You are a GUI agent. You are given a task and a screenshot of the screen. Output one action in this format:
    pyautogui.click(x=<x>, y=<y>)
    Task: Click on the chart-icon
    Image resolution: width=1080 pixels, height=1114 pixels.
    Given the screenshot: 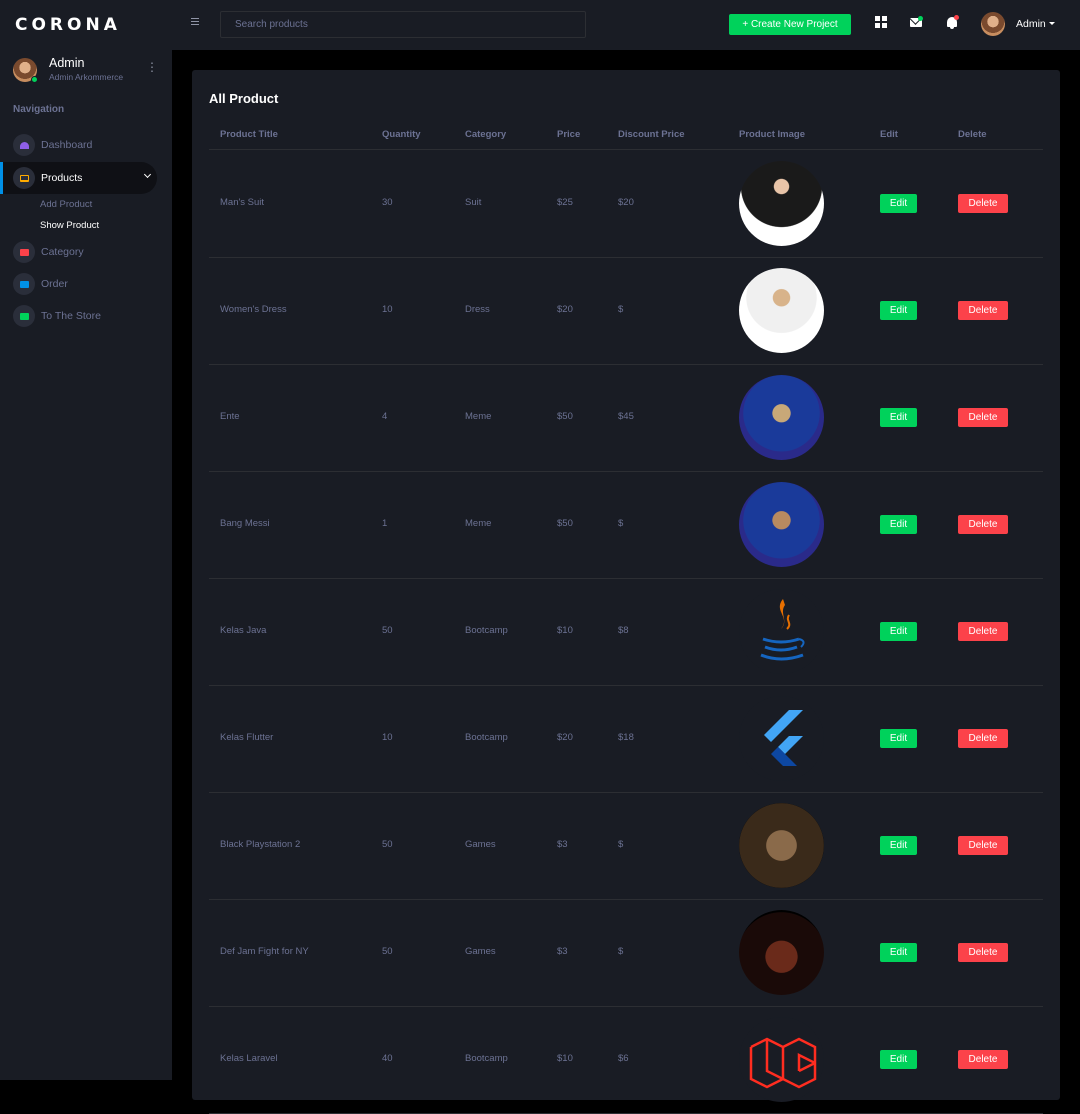 What is the action you would take?
    pyautogui.click(x=24, y=284)
    